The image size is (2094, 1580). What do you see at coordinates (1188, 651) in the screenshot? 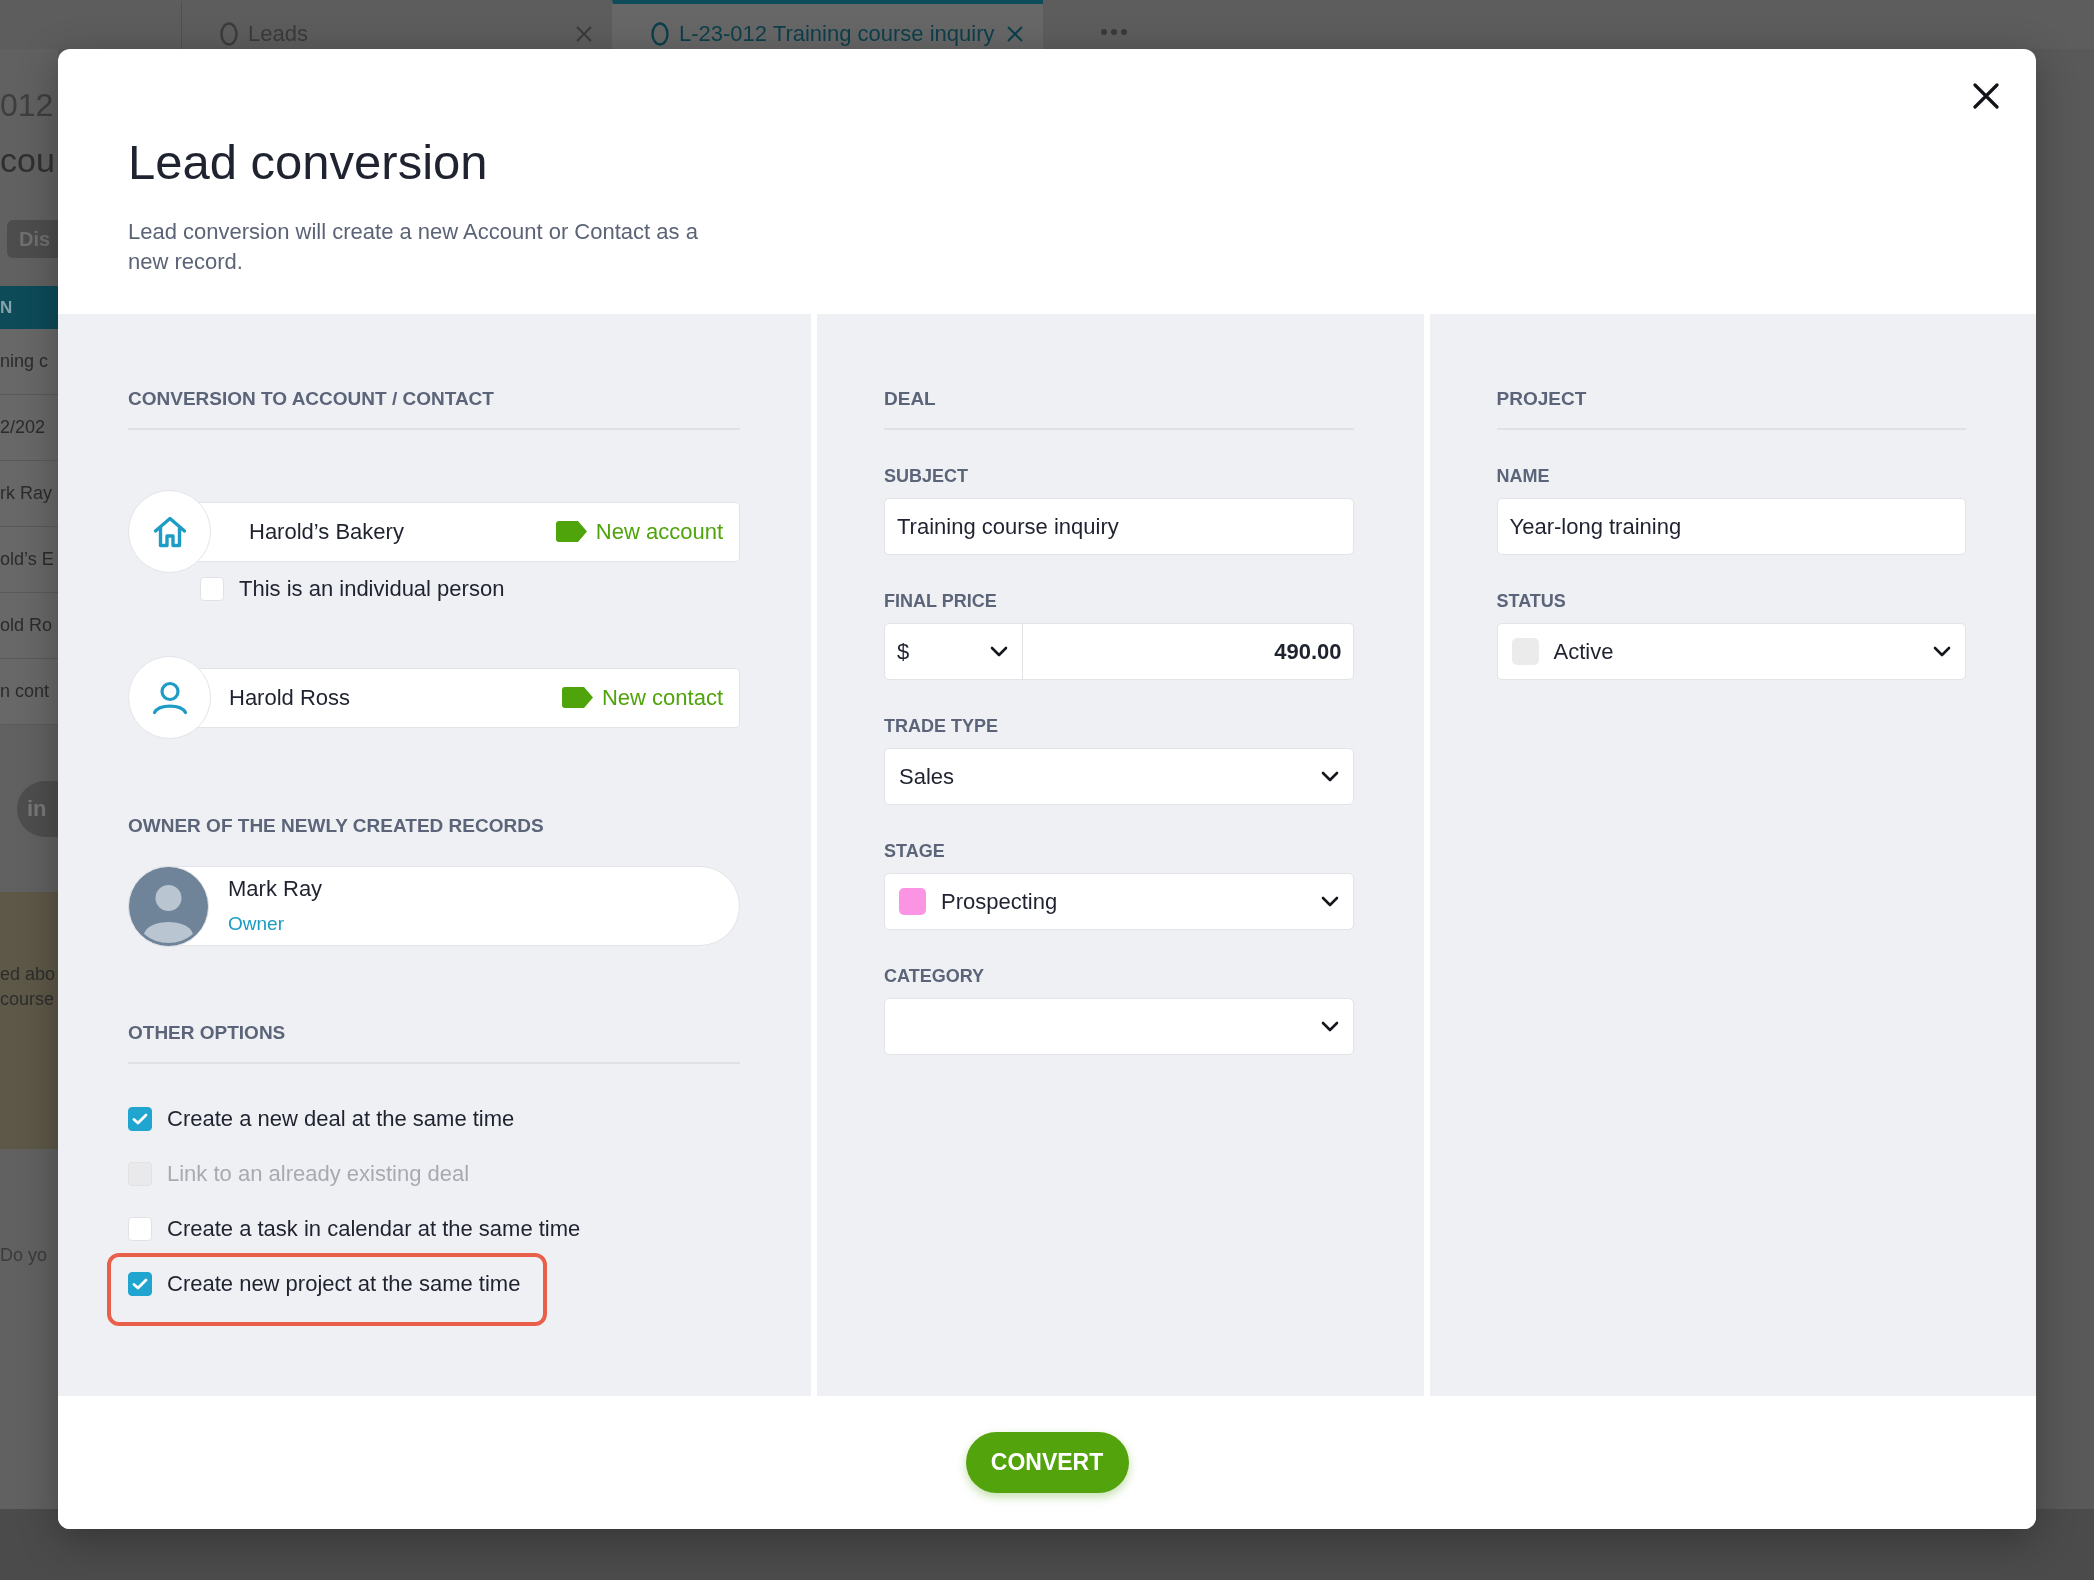
I see `amount-field: 490.00` at bounding box center [1188, 651].